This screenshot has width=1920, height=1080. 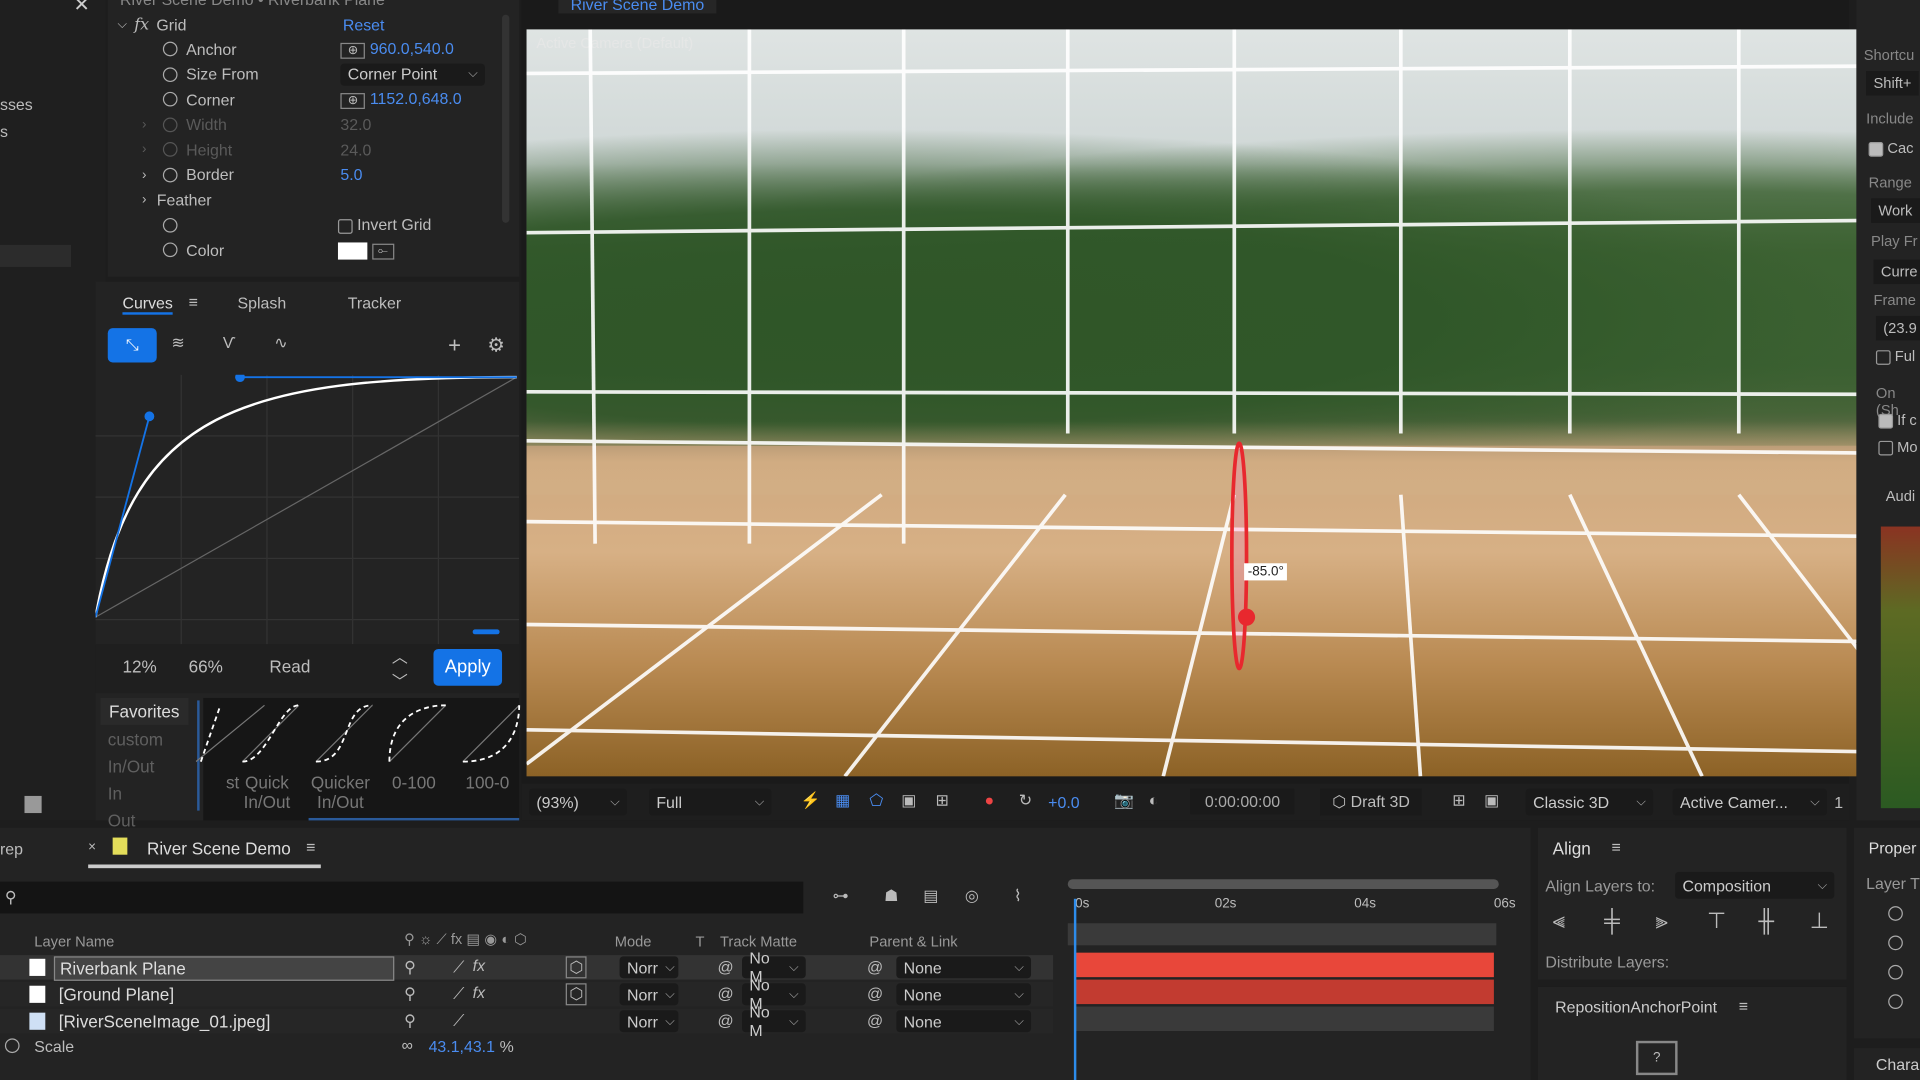 I want to click on layer-name: Riverbank Plane, so click(x=224, y=968).